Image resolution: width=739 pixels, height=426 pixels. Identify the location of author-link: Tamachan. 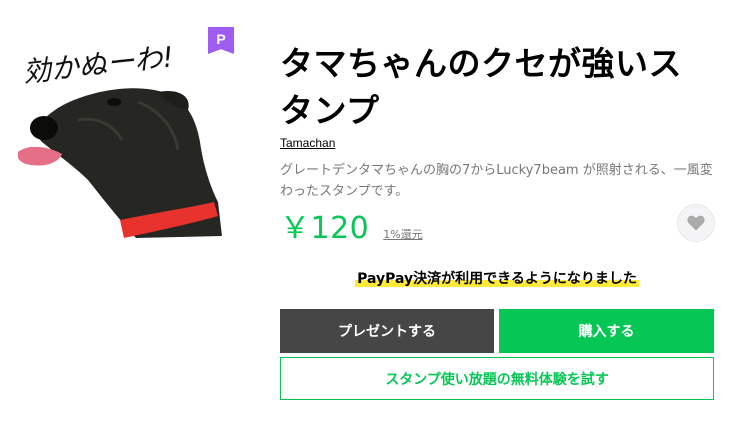
(307, 143).